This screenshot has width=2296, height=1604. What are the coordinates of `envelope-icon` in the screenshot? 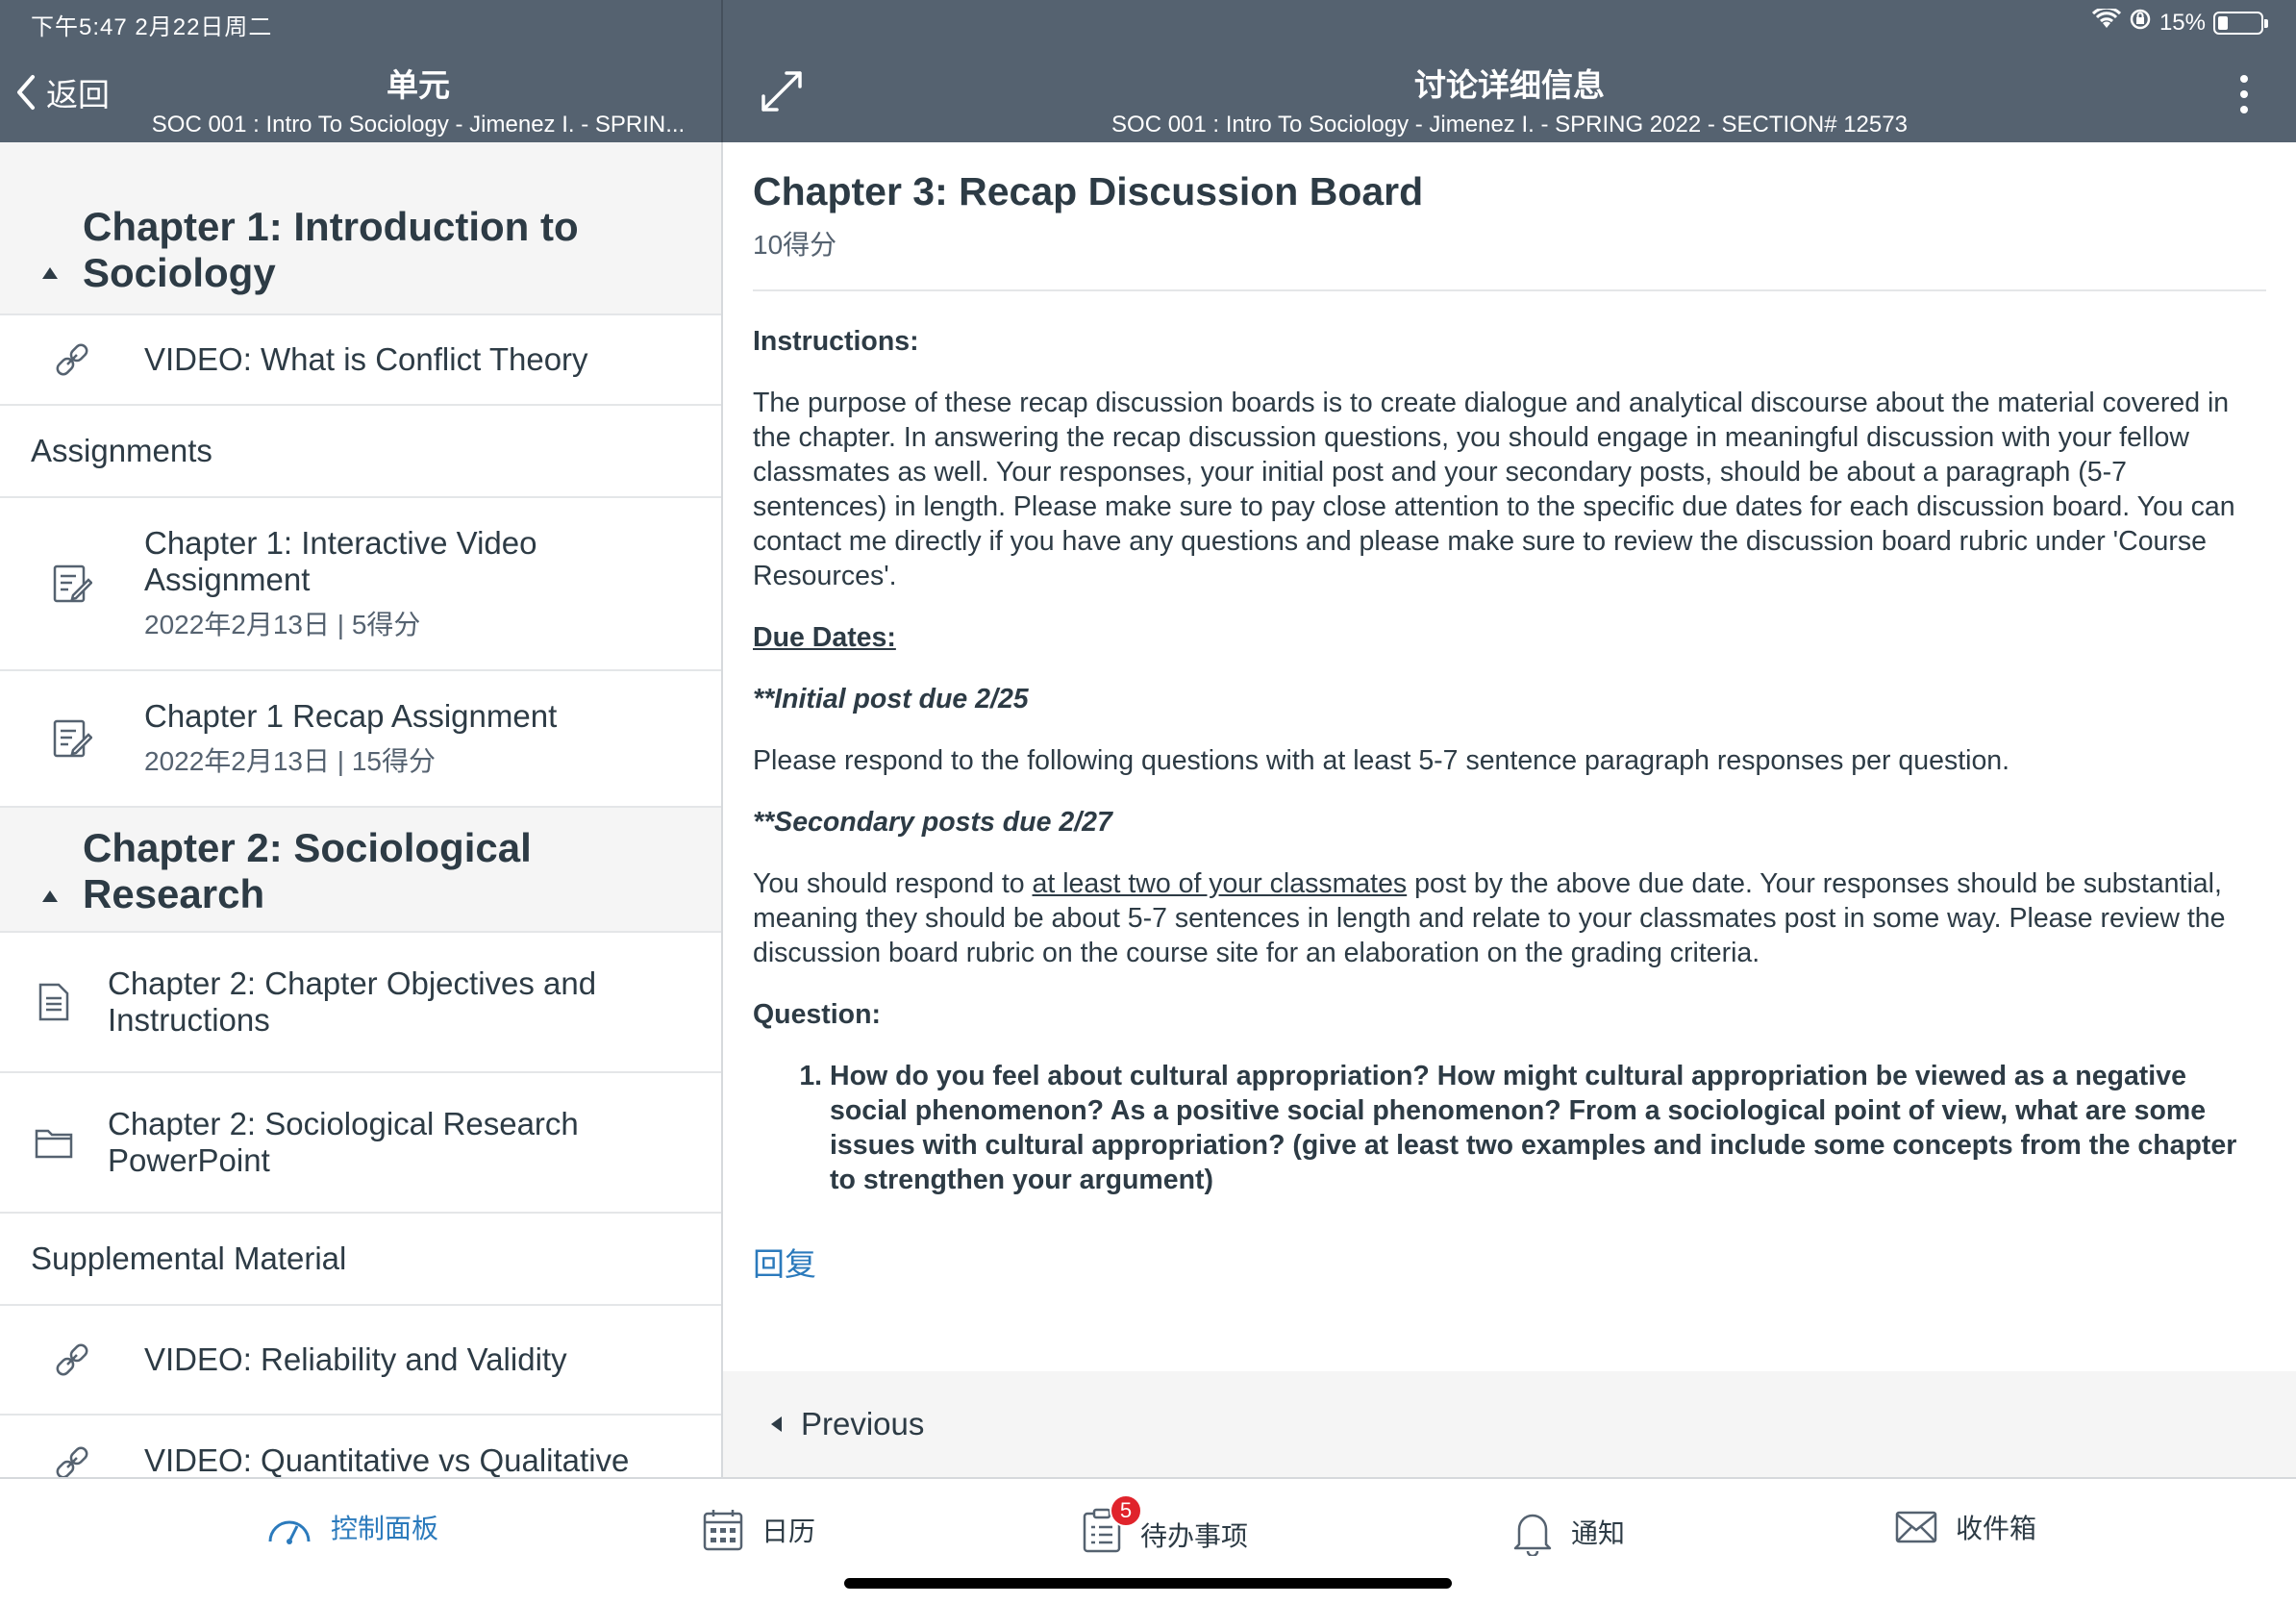 It's located at (1916, 1527).